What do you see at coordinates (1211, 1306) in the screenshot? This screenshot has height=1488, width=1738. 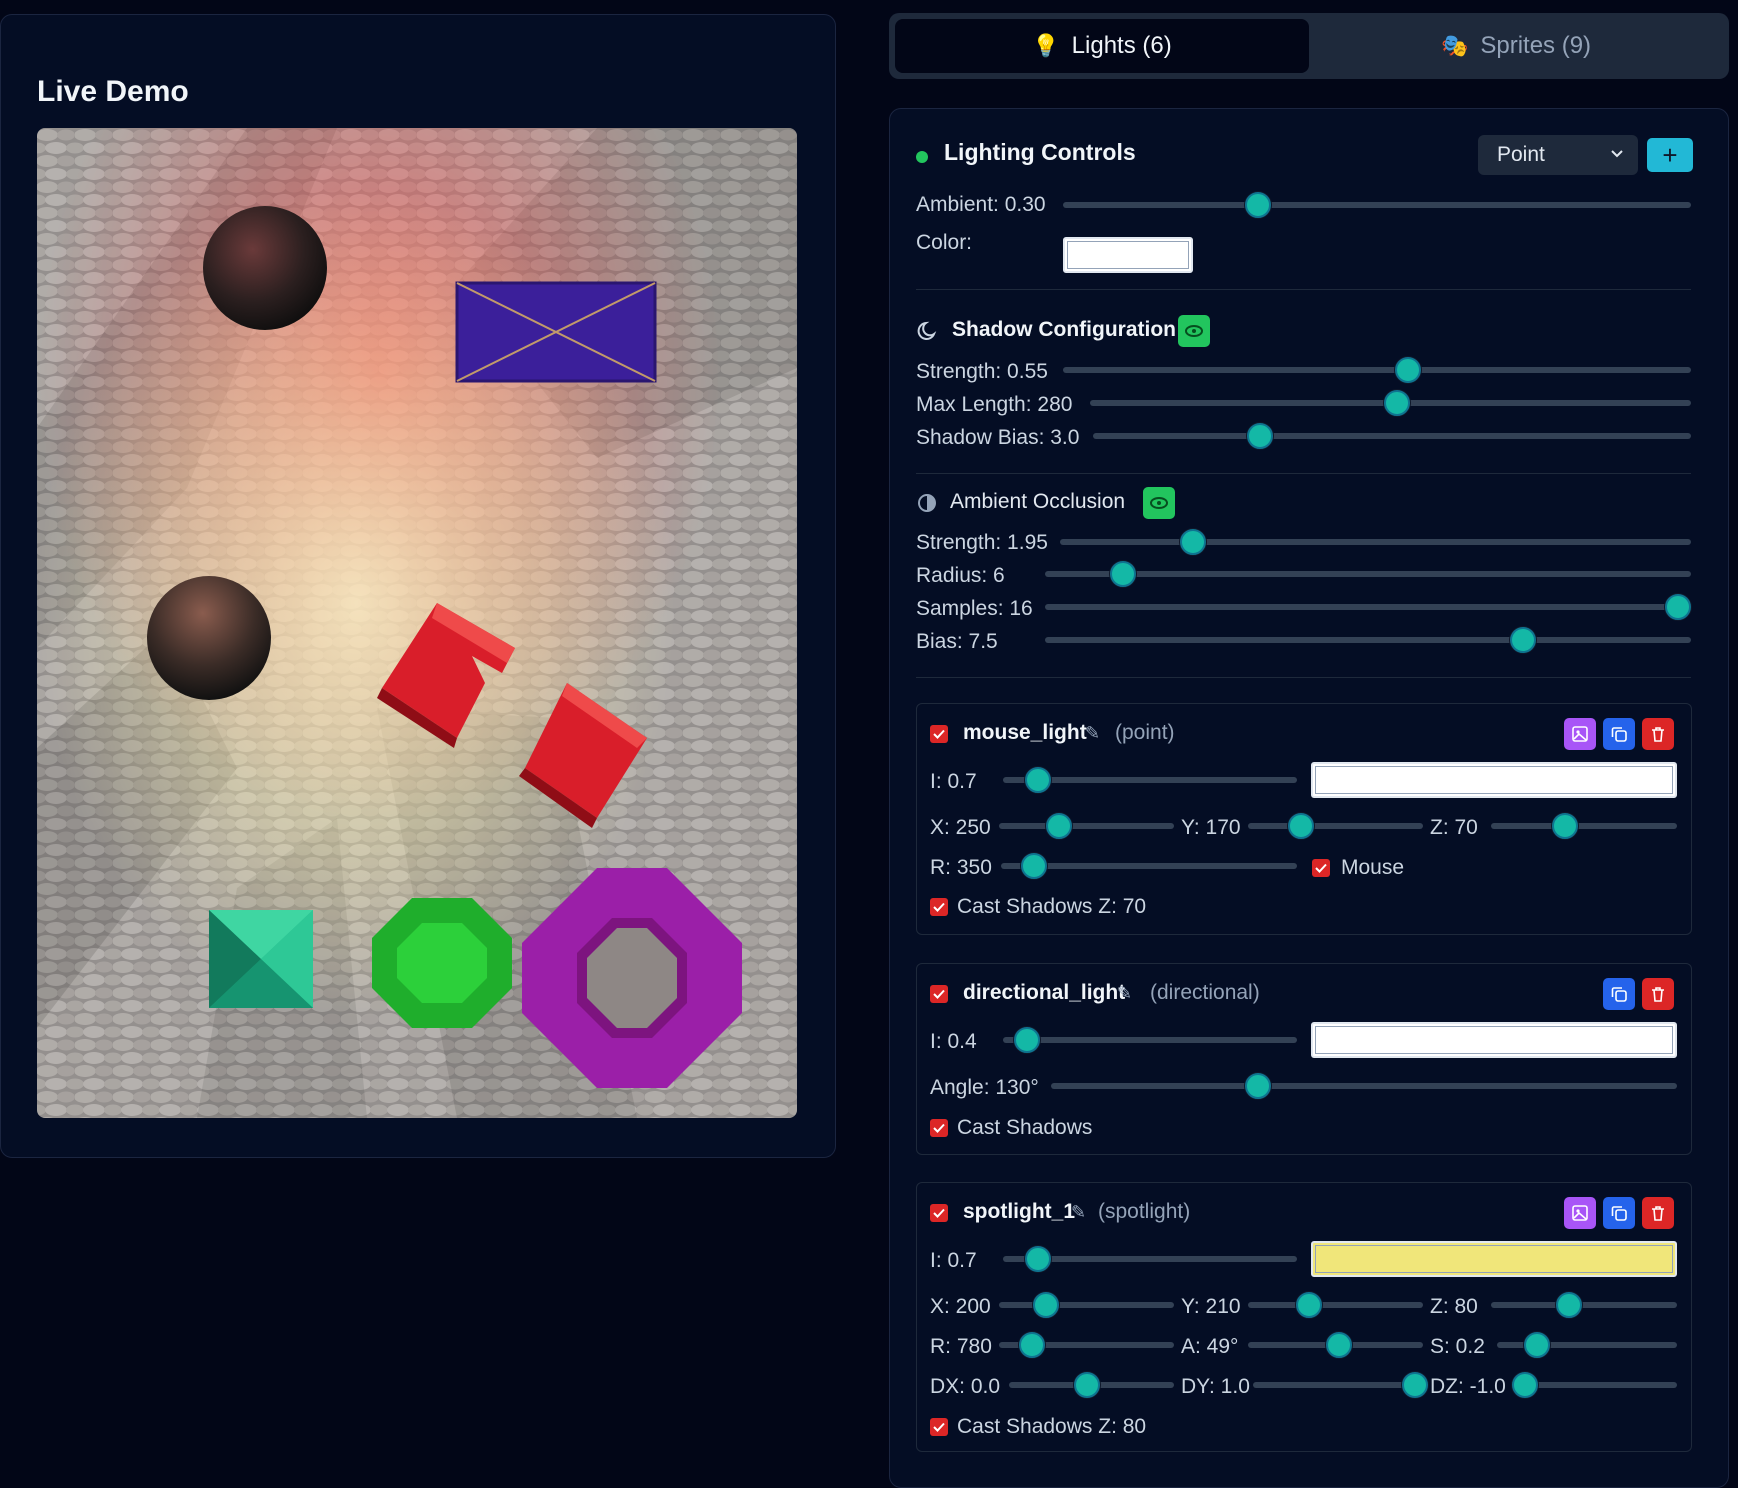 I see `y-label: Y: 210` at bounding box center [1211, 1306].